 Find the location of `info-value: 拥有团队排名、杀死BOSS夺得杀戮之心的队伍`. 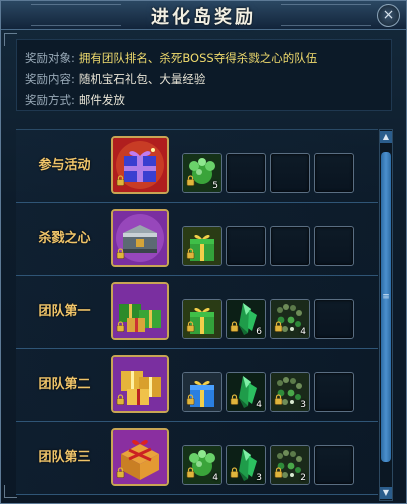

info-value: 拥有团队排名、杀死BOSS夺得杀戮之心的队伍 is located at coordinates (198, 58).